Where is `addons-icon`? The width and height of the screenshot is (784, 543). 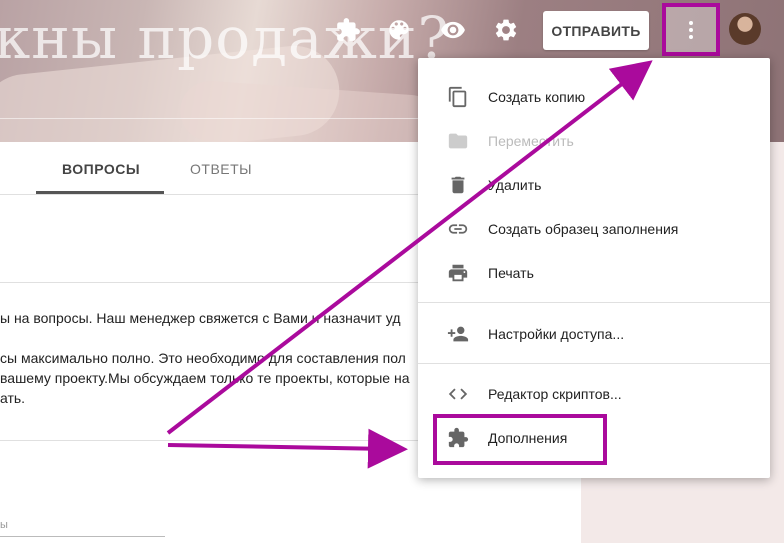 addons-icon is located at coordinates (348, 30).